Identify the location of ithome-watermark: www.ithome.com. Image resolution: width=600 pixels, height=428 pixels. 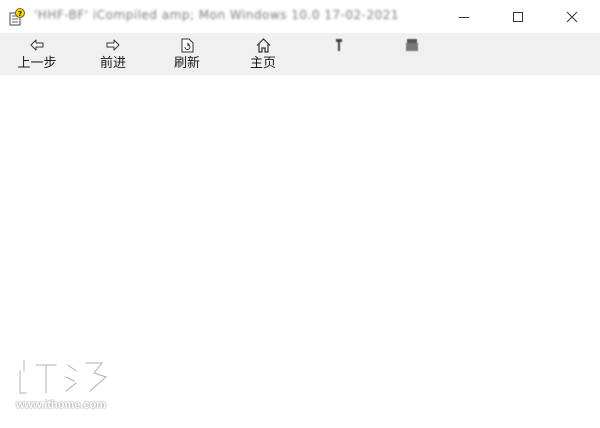
(66, 386).